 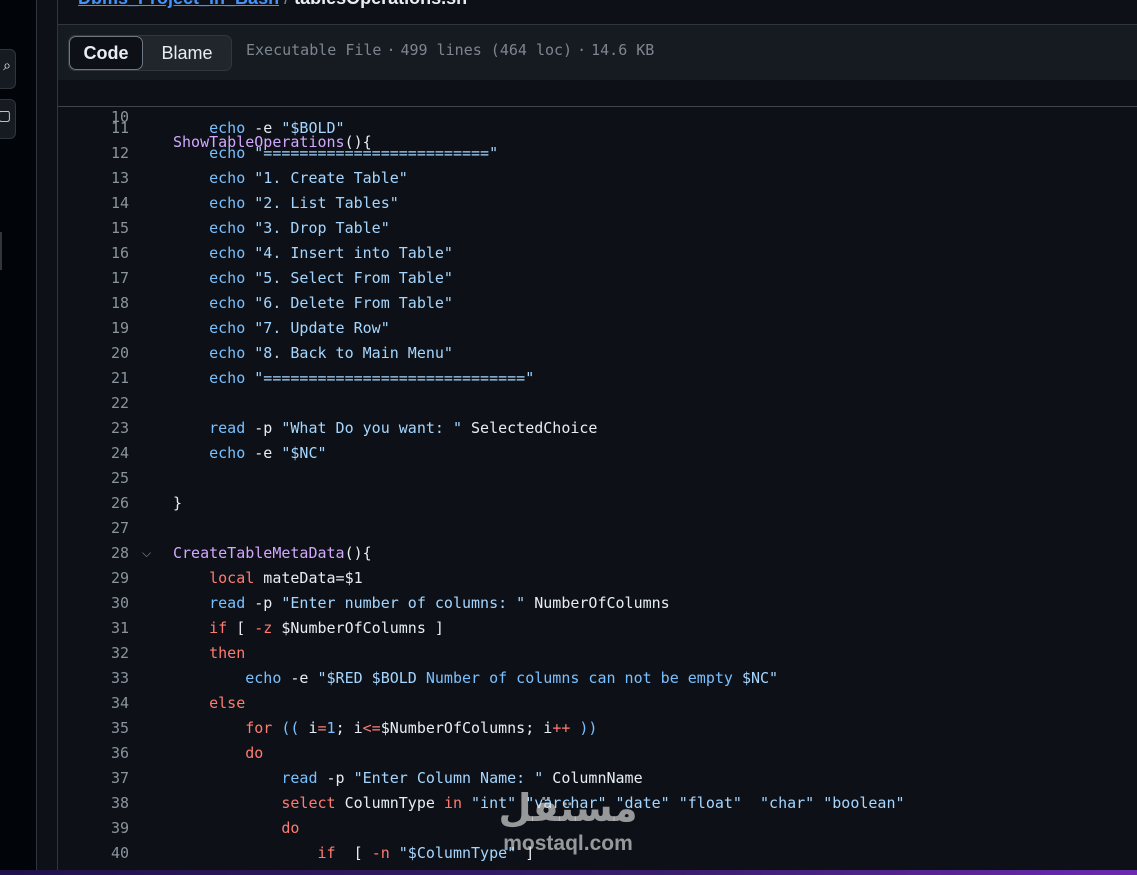 What do you see at coordinates (187, 53) in the screenshot?
I see `blame-tab: Blame` at bounding box center [187, 53].